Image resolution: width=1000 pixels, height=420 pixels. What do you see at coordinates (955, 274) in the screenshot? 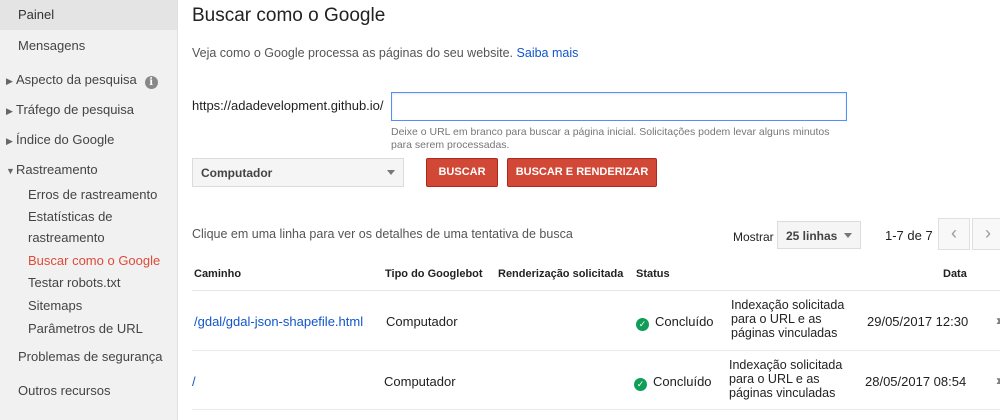
I see `col-header-data: Data` at bounding box center [955, 274].